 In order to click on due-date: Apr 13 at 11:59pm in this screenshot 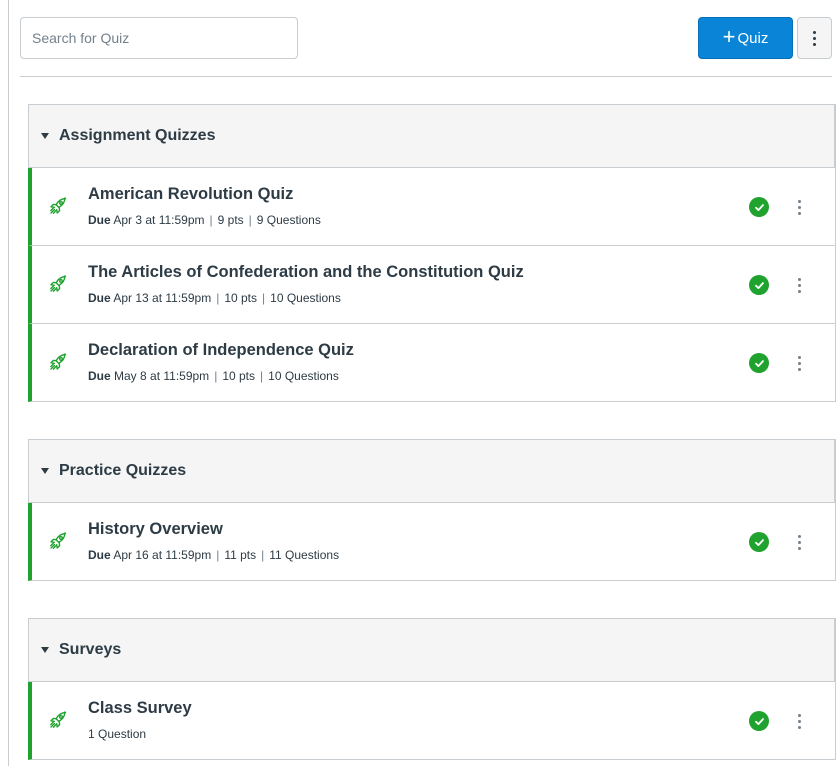, I will do `click(162, 298)`.